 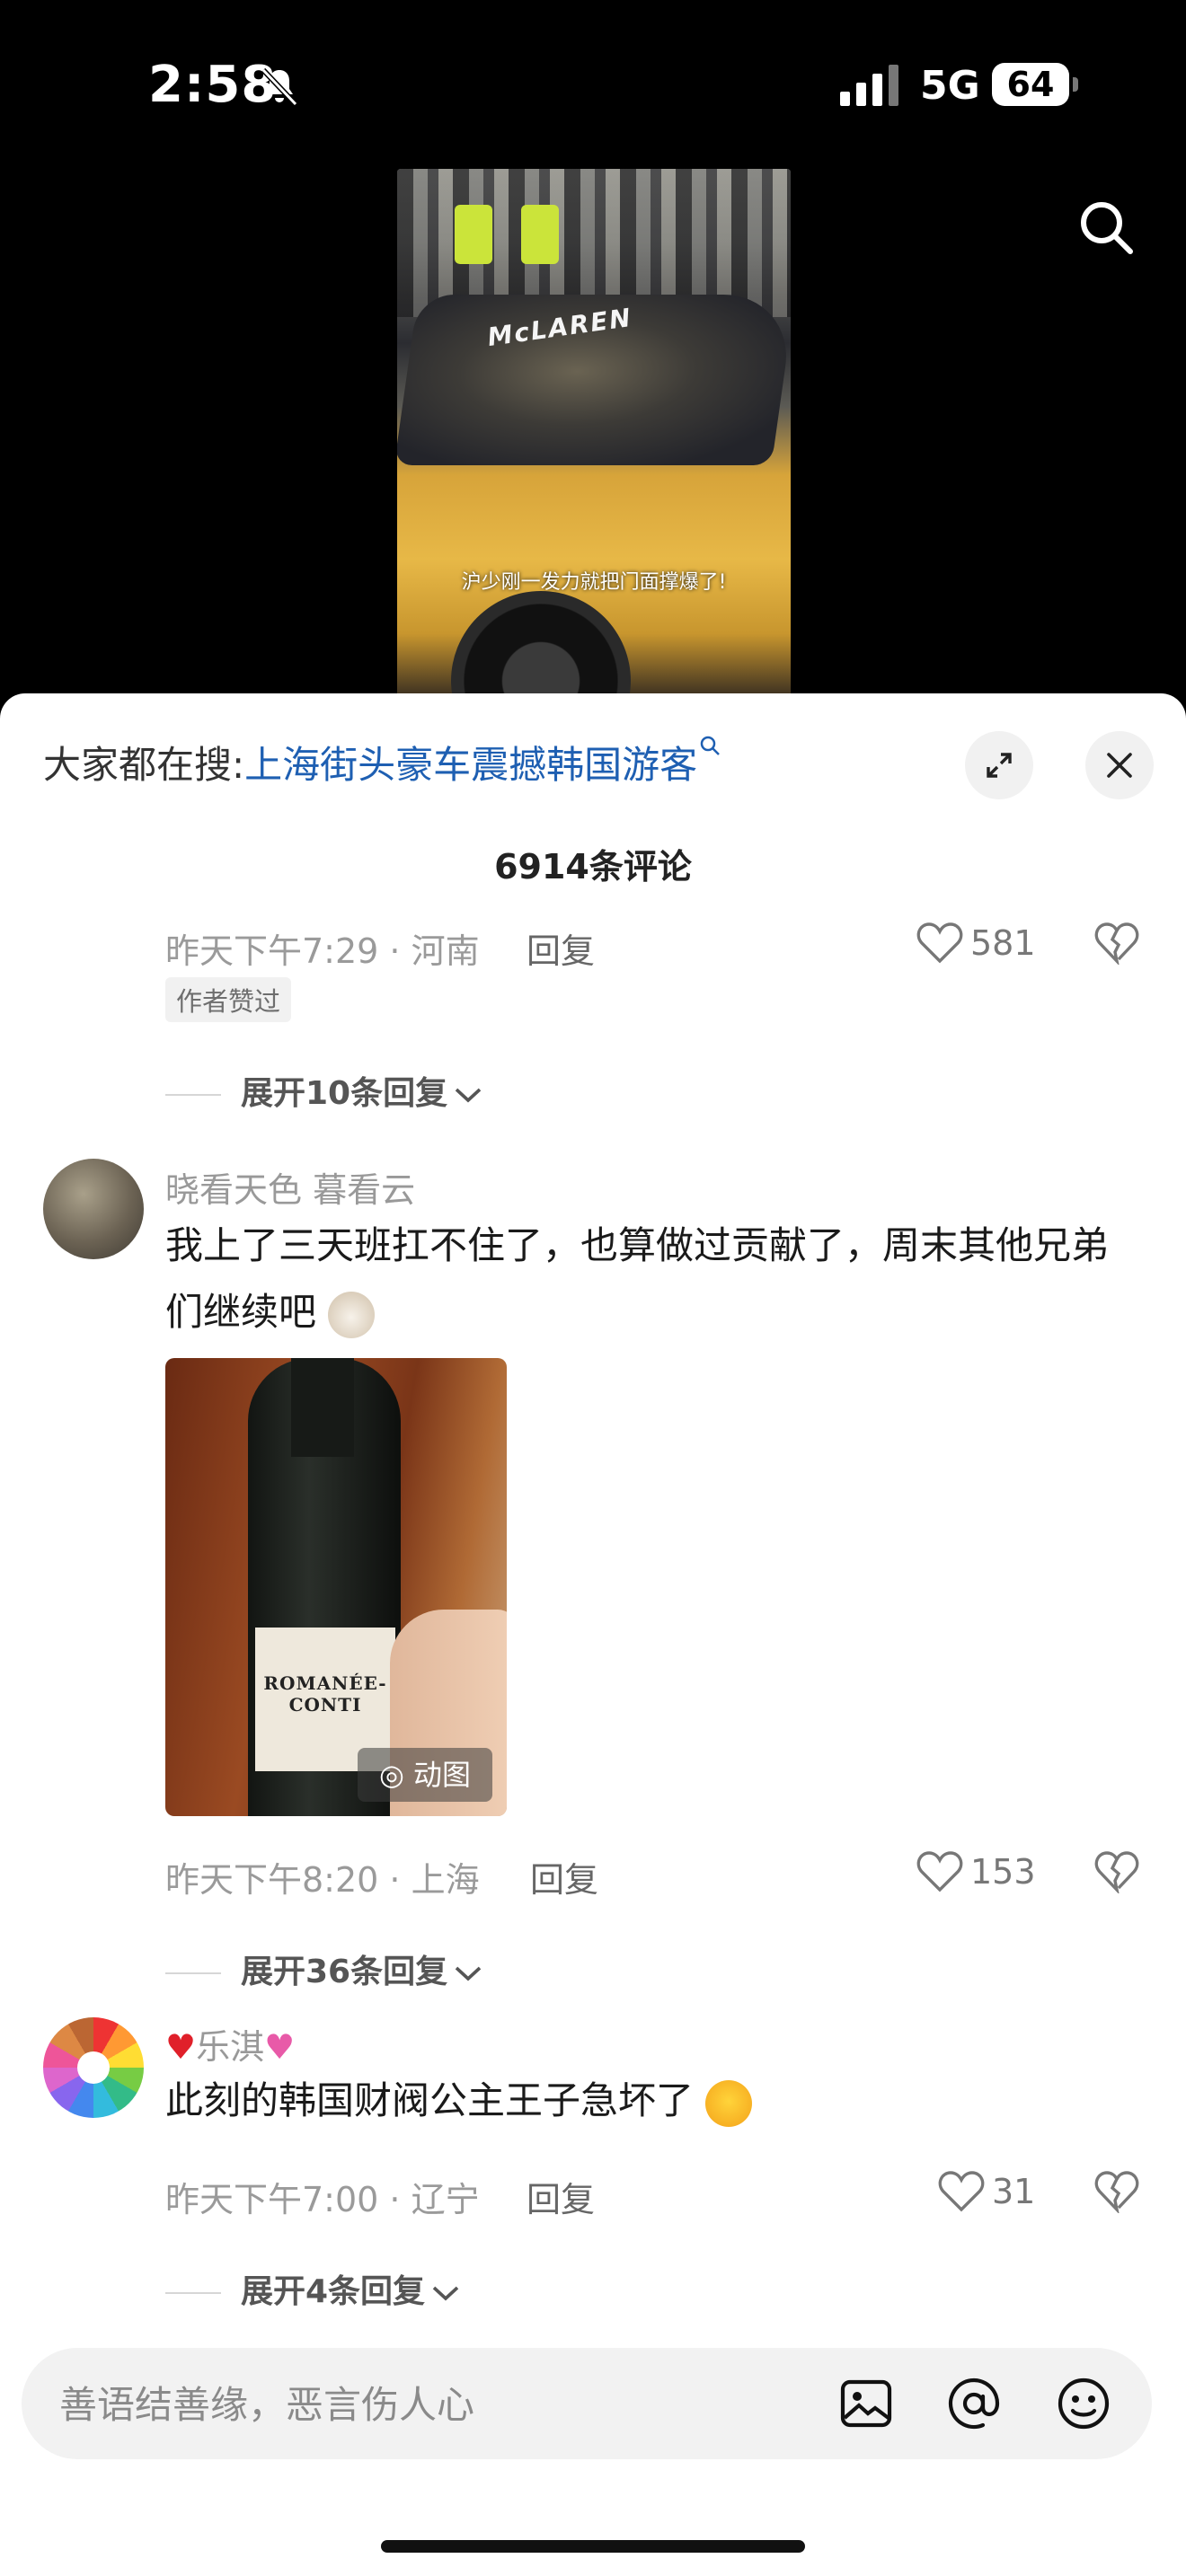 I want to click on comment-image: ROMANÉE-CONTI ◎ 动图, so click(x=336, y=1587).